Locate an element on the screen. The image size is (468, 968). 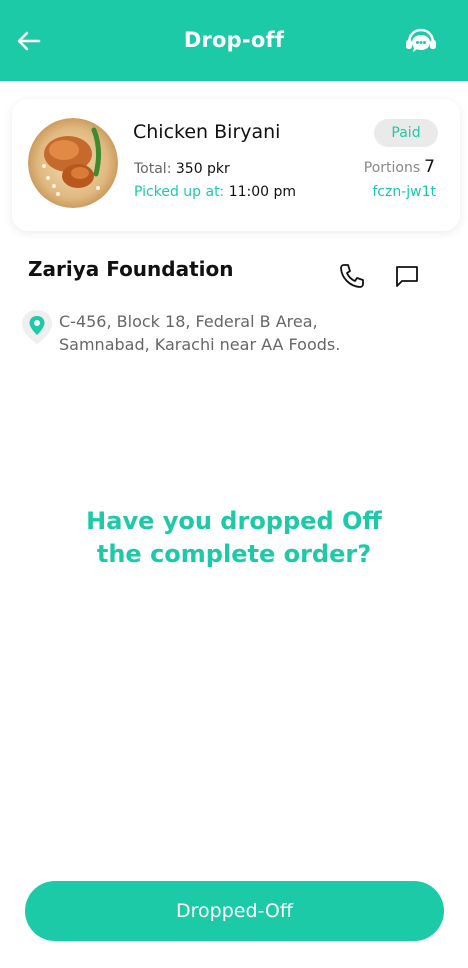
portions-value: 7 is located at coordinates (429, 167).